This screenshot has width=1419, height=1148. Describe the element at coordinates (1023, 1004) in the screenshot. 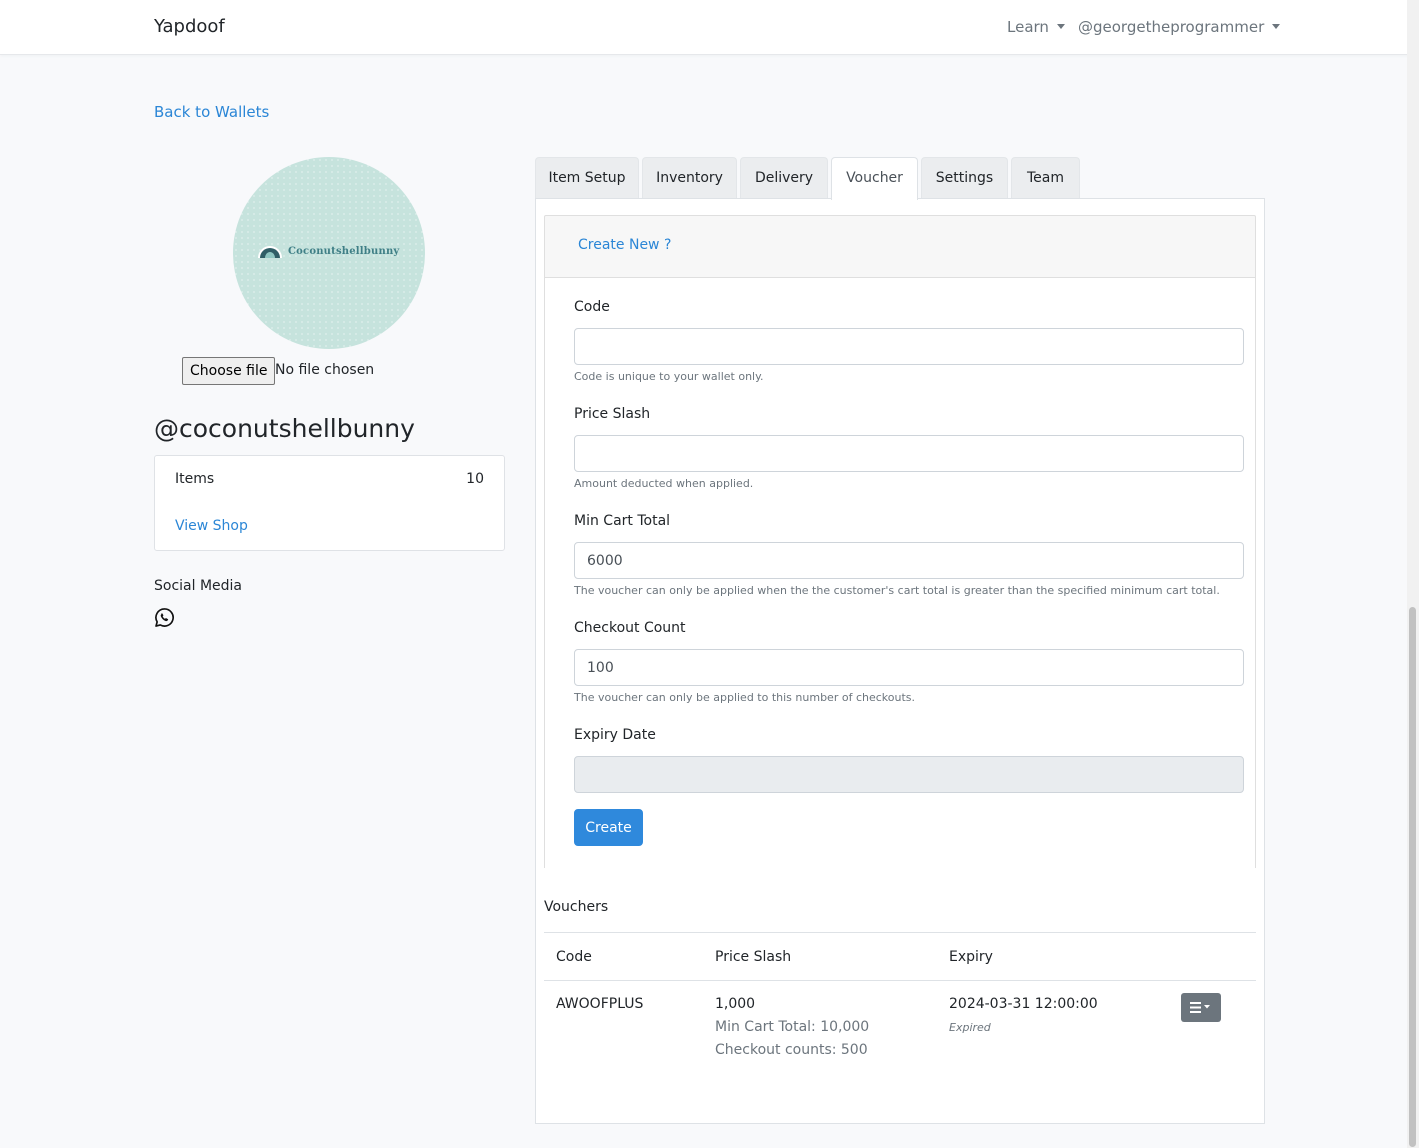

I see `voucher-expiry: 2024-03-31 12:00:00` at that location.